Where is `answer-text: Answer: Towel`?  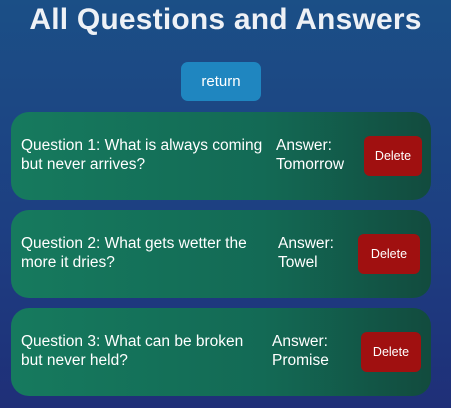 answer-text: Answer: Towel is located at coordinates (306, 253).